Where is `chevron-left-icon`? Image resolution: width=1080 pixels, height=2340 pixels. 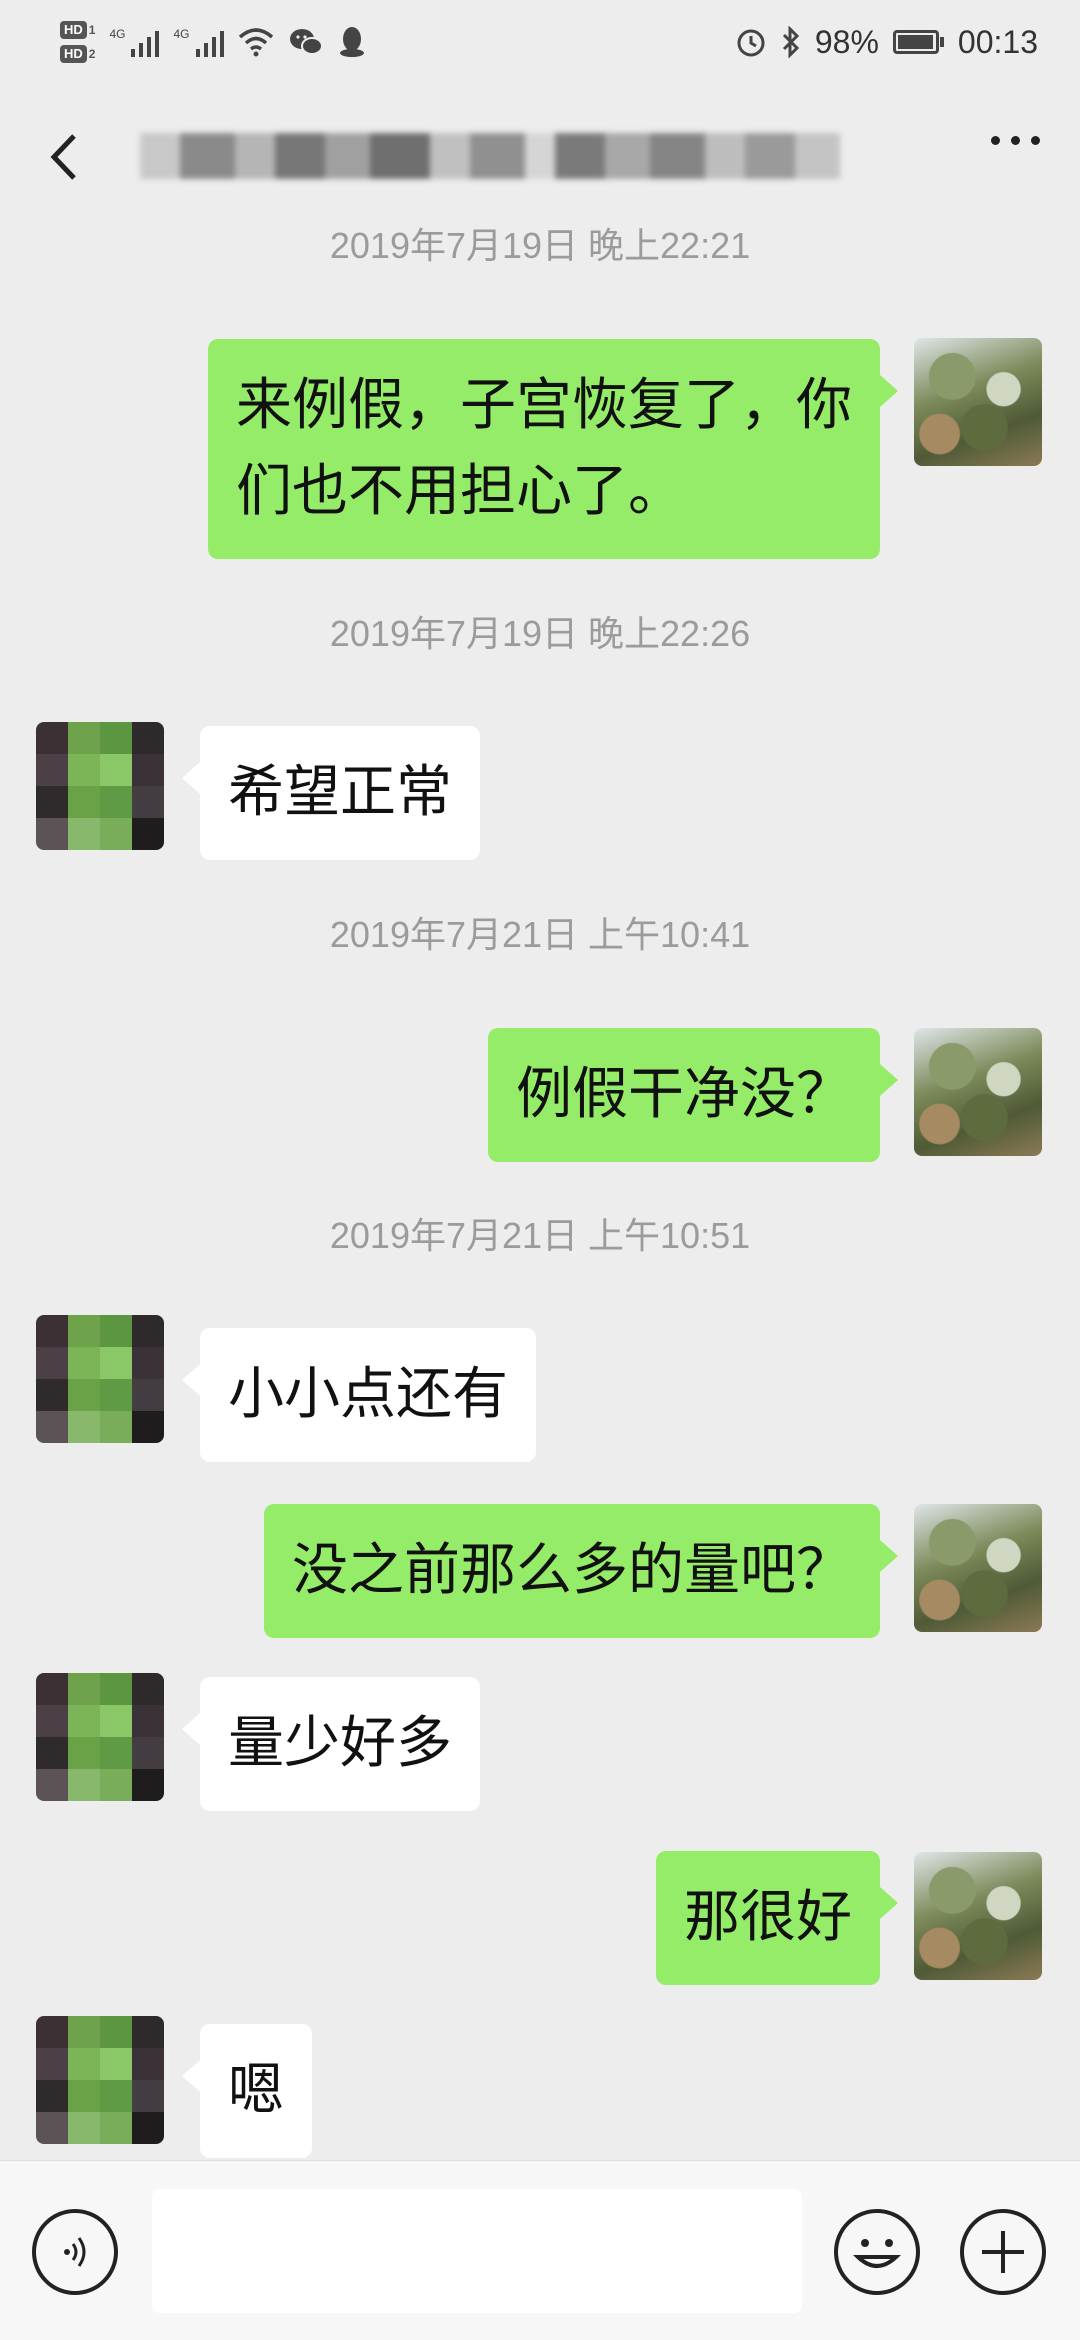
chevron-left-icon is located at coordinates (63, 157).